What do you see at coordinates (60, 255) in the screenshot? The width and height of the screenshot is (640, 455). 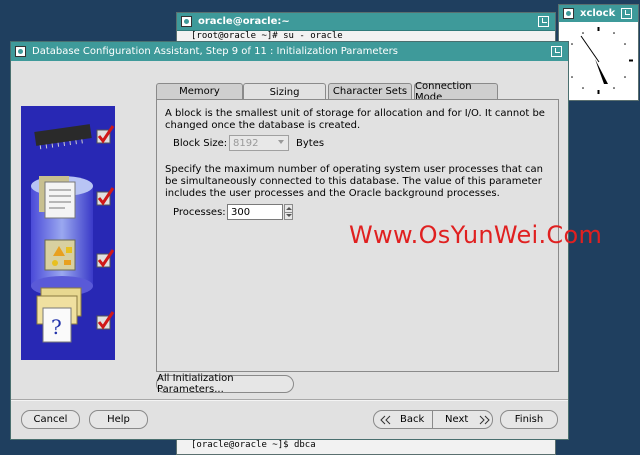 I see `shapes-card-icon` at bounding box center [60, 255].